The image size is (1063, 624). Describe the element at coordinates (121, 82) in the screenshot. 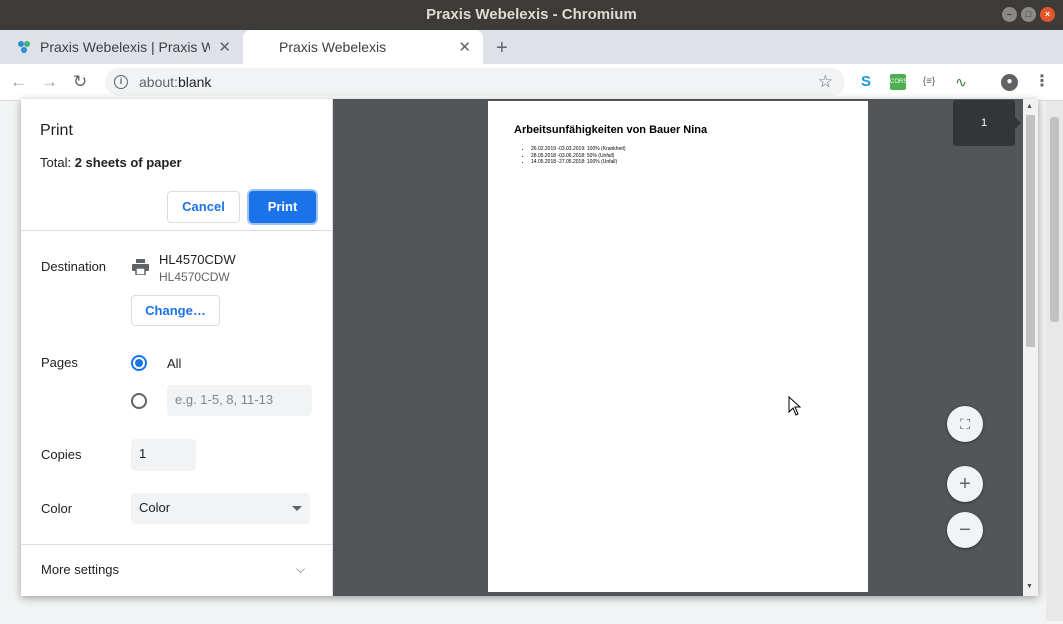

I see `info-icon: i` at that location.